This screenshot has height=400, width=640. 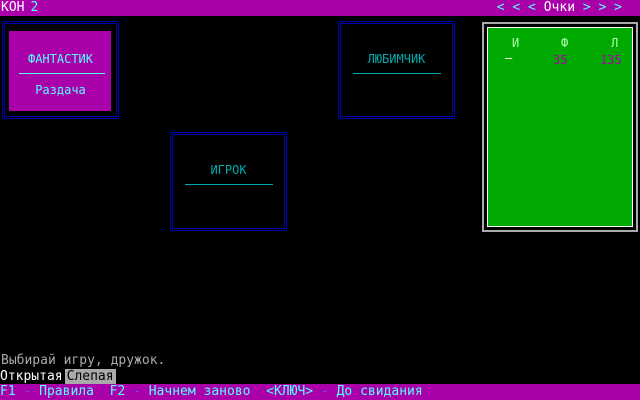 What do you see at coordinates (66, 391) in the screenshot?
I see `f1-label: Правила` at bounding box center [66, 391].